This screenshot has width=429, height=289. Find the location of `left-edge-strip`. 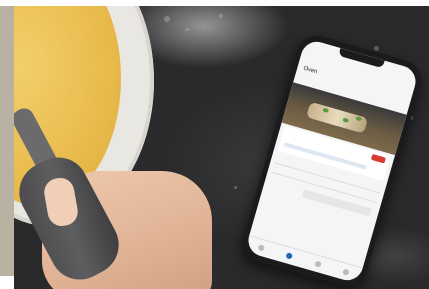

left-edge-strip is located at coordinates (7, 141).